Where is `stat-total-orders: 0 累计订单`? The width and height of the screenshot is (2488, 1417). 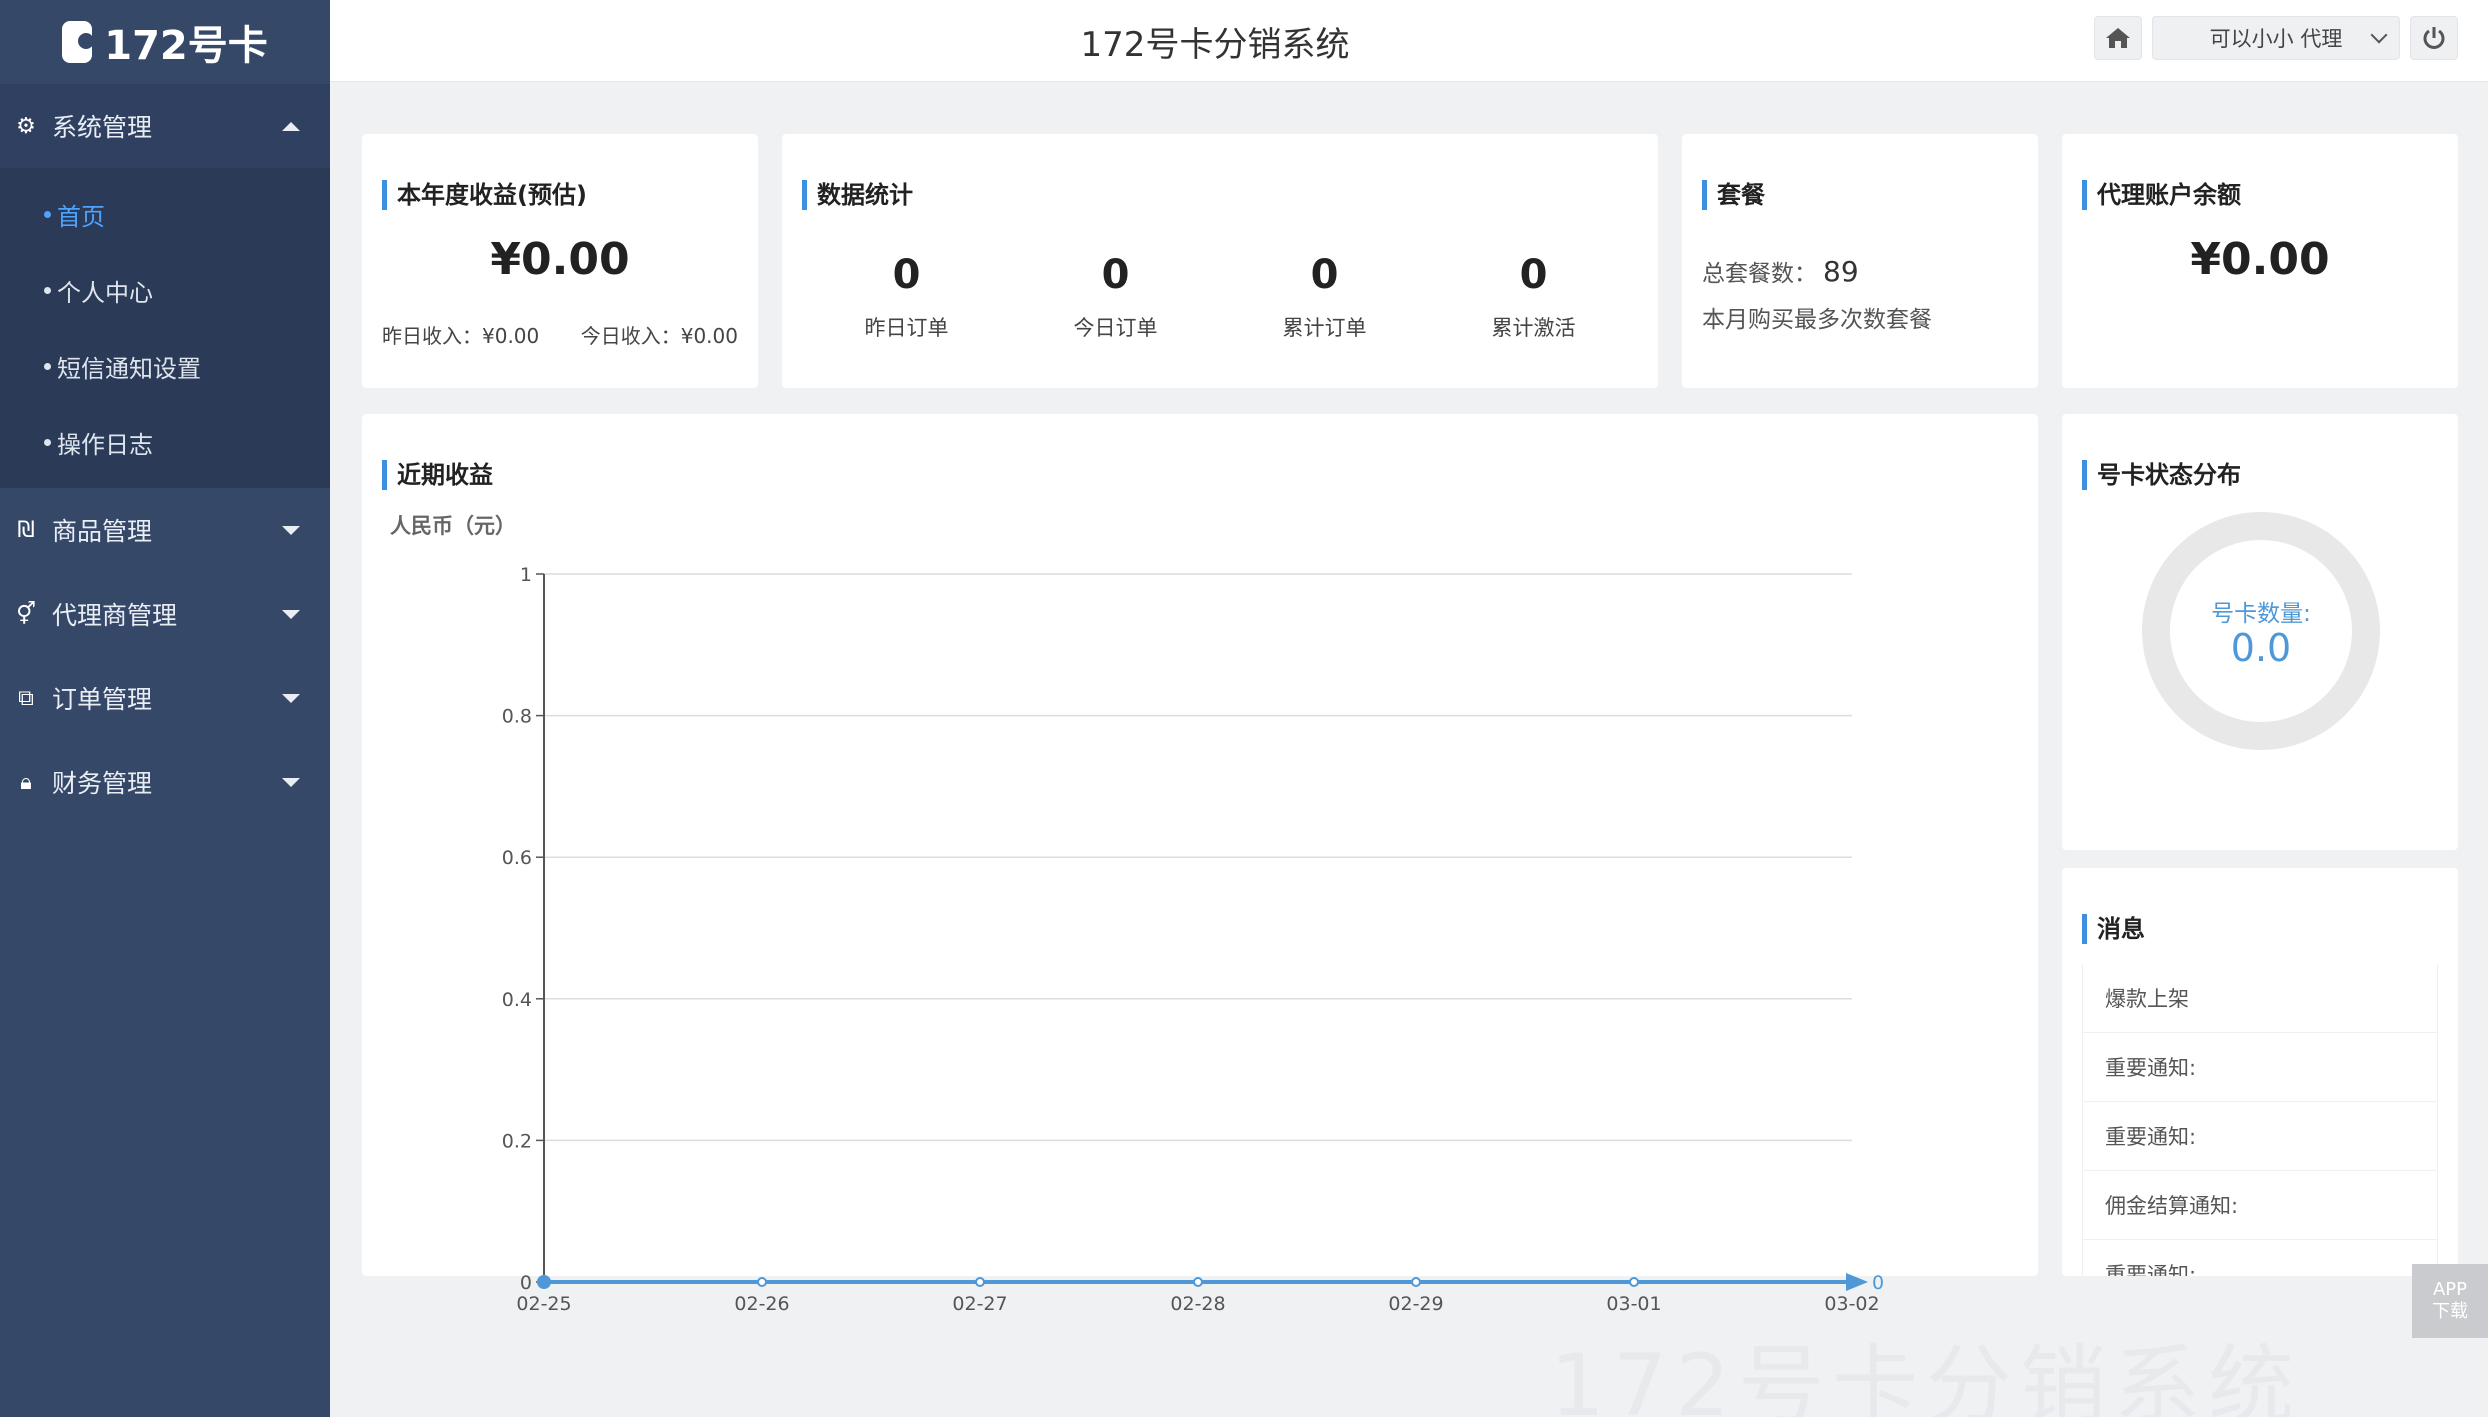 stat-total-orders: 0 累计订单 is located at coordinates (1325, 297).